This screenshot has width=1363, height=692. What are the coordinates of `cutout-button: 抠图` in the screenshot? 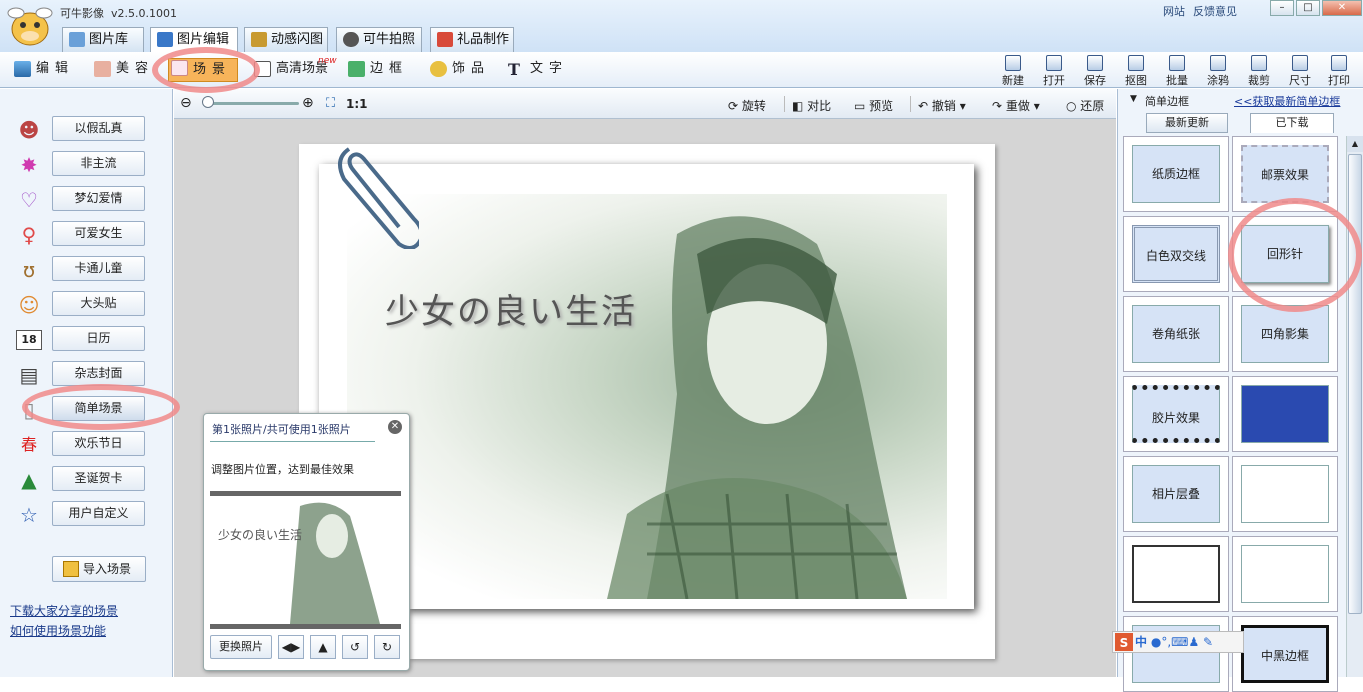 It's located at (1136, 71).